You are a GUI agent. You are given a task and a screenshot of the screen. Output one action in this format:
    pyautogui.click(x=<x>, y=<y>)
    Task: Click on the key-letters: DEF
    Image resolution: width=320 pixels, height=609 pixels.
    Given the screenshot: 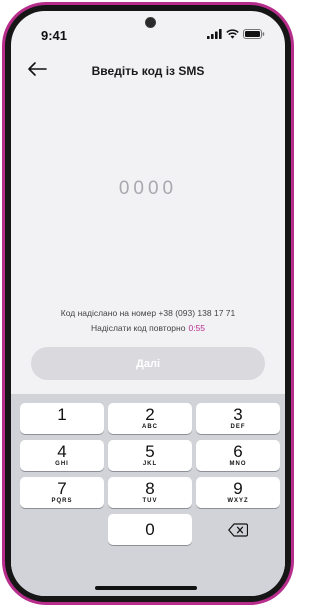 What is the action you would take?
    pyautogui.click(x=238, y=427)
    